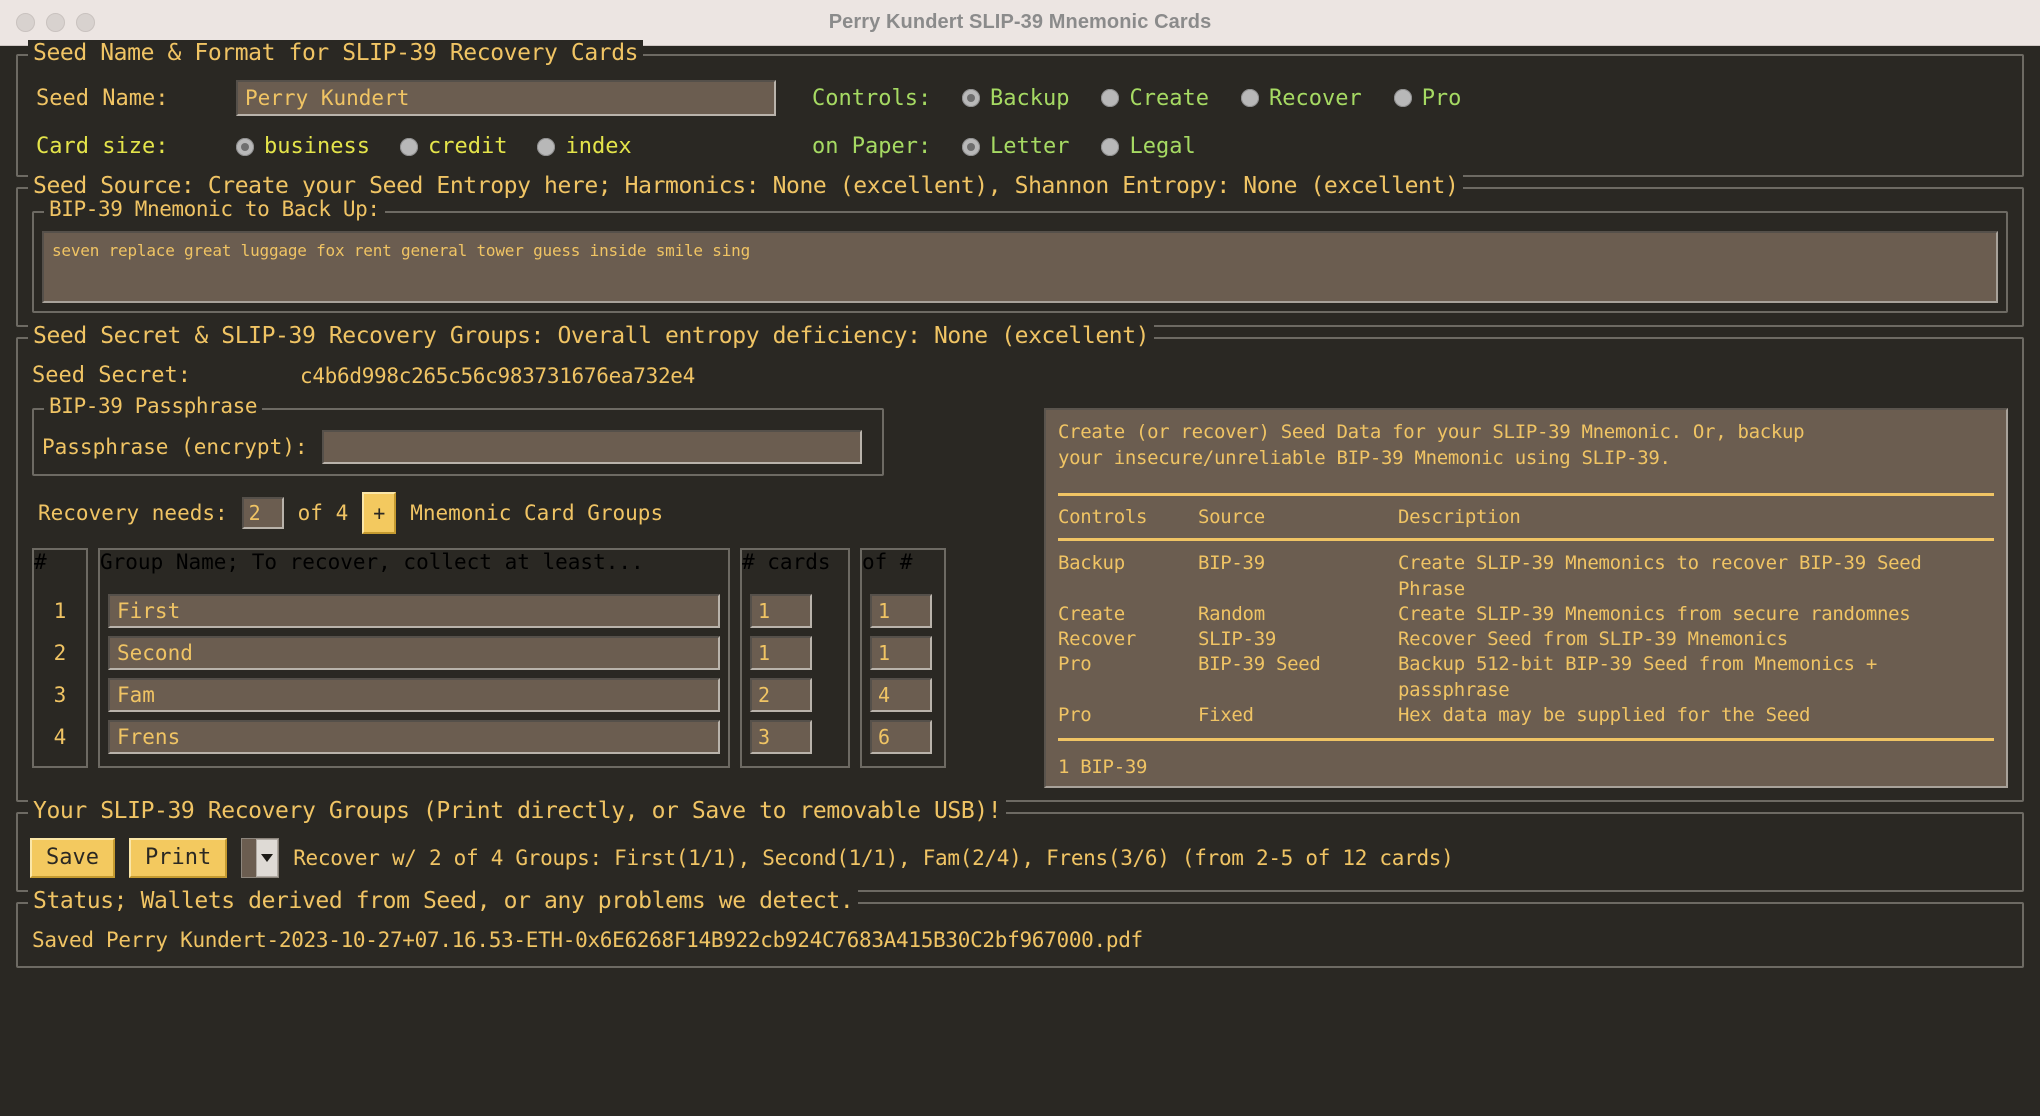  I want to click on paper-label: on Paper:, so click(872, 146).